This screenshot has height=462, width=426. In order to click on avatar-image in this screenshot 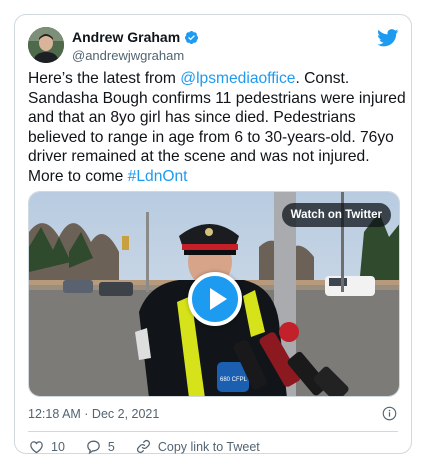, I will do `click(46, 45)`.